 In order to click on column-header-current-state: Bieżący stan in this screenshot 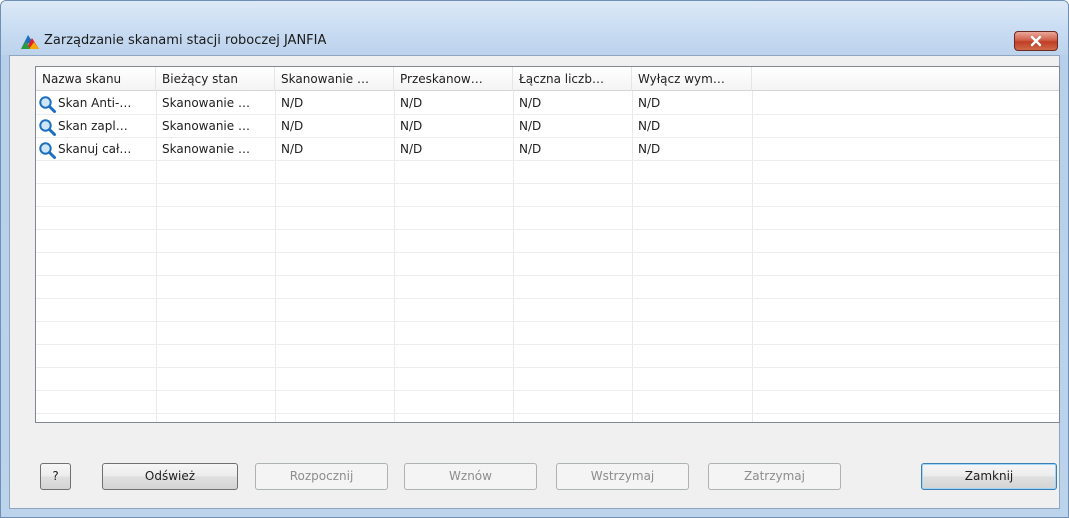, I will do `click(215, 79)`.